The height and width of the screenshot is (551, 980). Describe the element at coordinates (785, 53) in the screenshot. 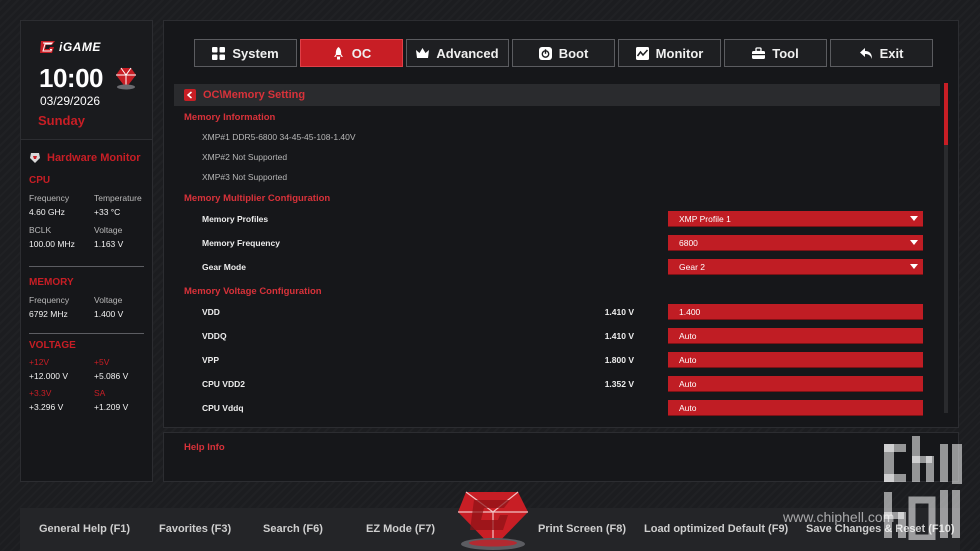

I see `tab-label: Tool` at that location.